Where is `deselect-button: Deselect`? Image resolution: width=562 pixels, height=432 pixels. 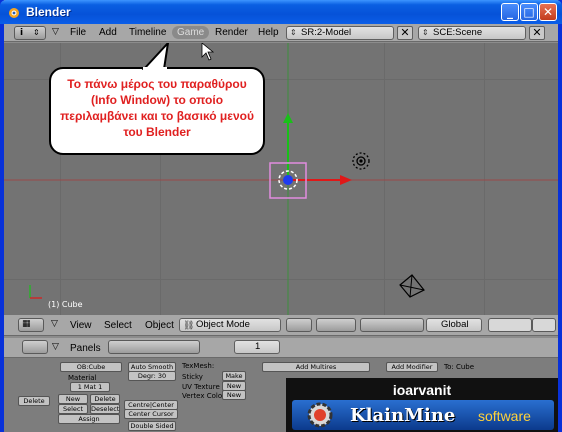
deselect-button: Deselect is located at coordinates (105, 409).